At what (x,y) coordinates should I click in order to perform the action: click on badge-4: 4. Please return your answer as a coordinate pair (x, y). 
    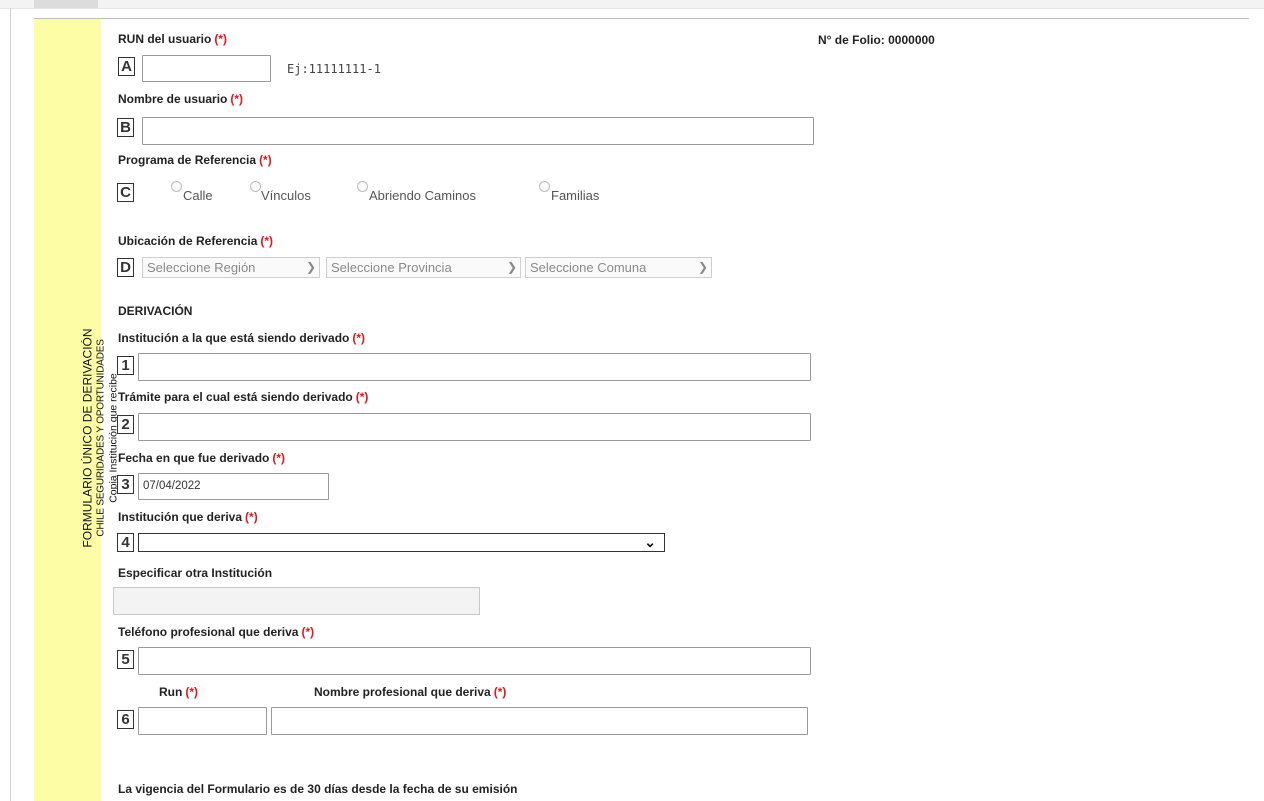
    Looking at the image, I should click on (125, 542).